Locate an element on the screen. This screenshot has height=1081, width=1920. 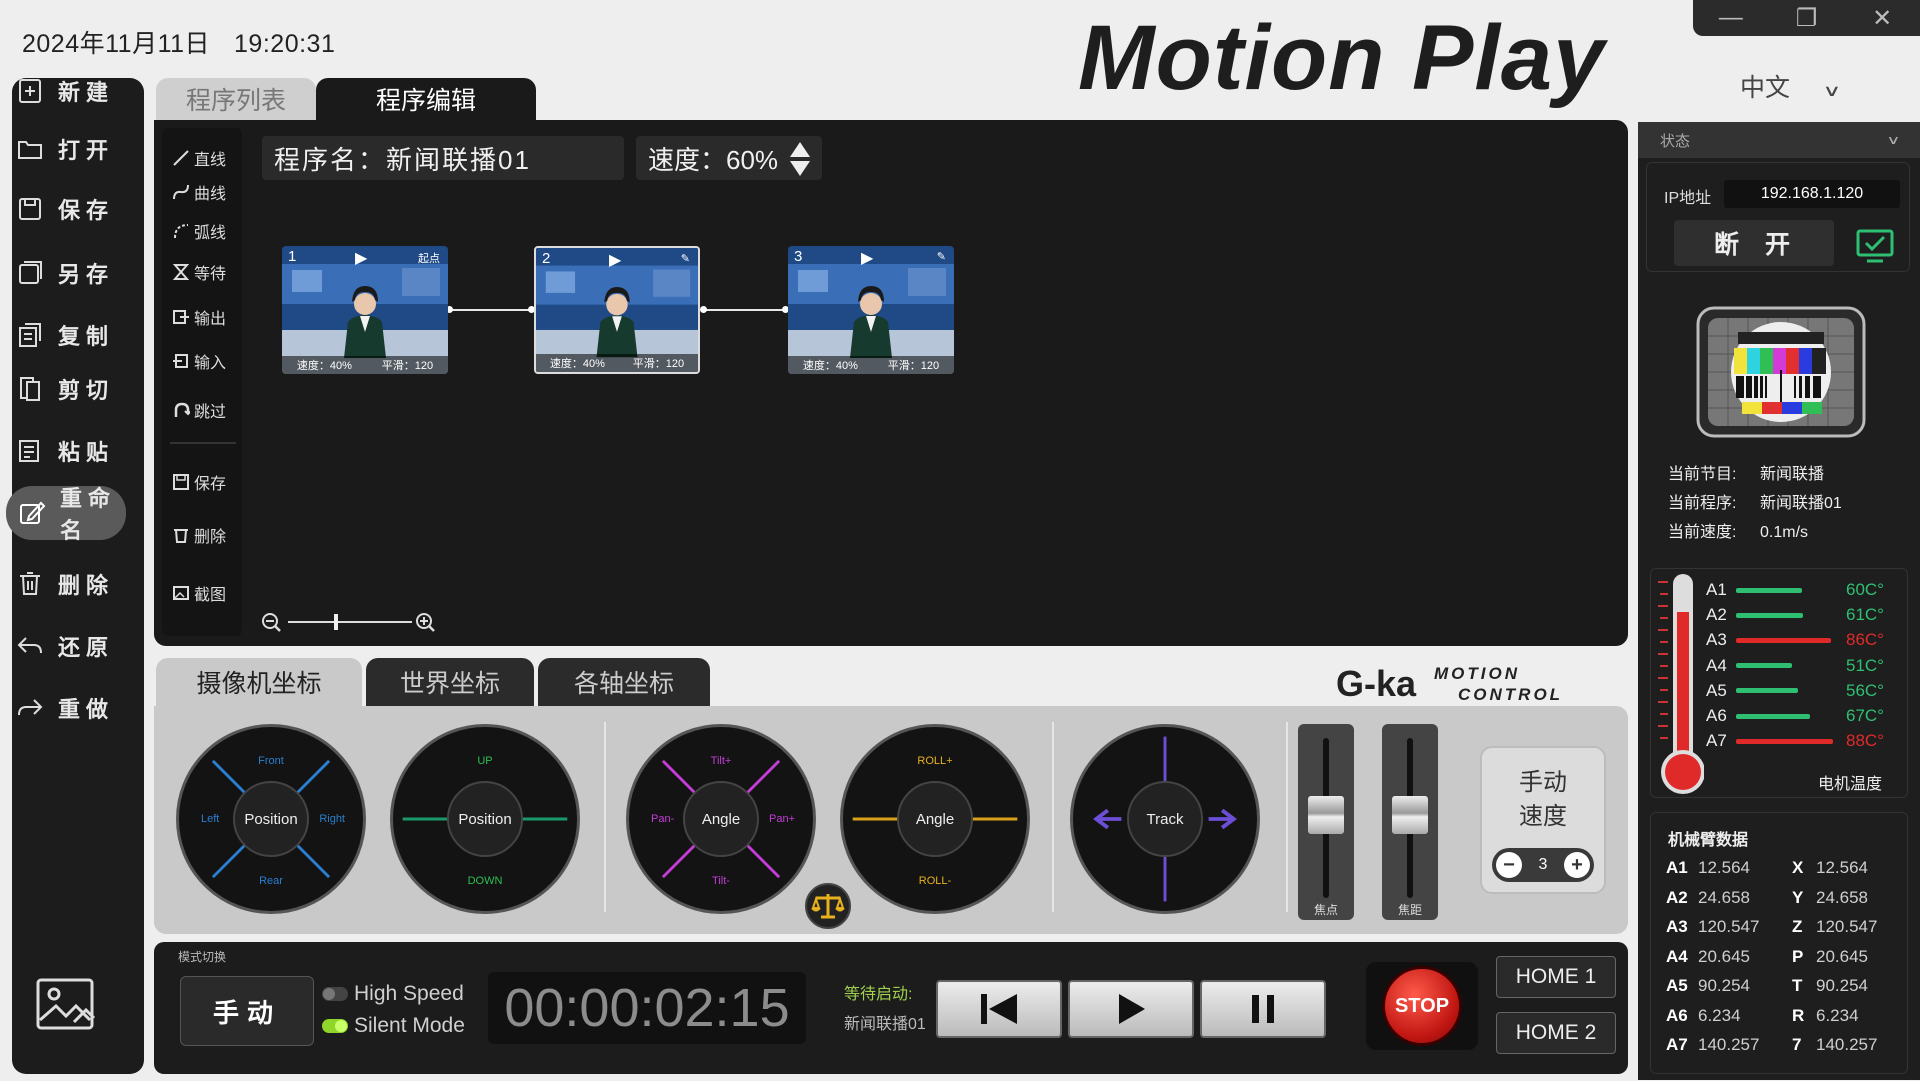
sidebar-item-3: 另存 is located at coordinates (66, 273).